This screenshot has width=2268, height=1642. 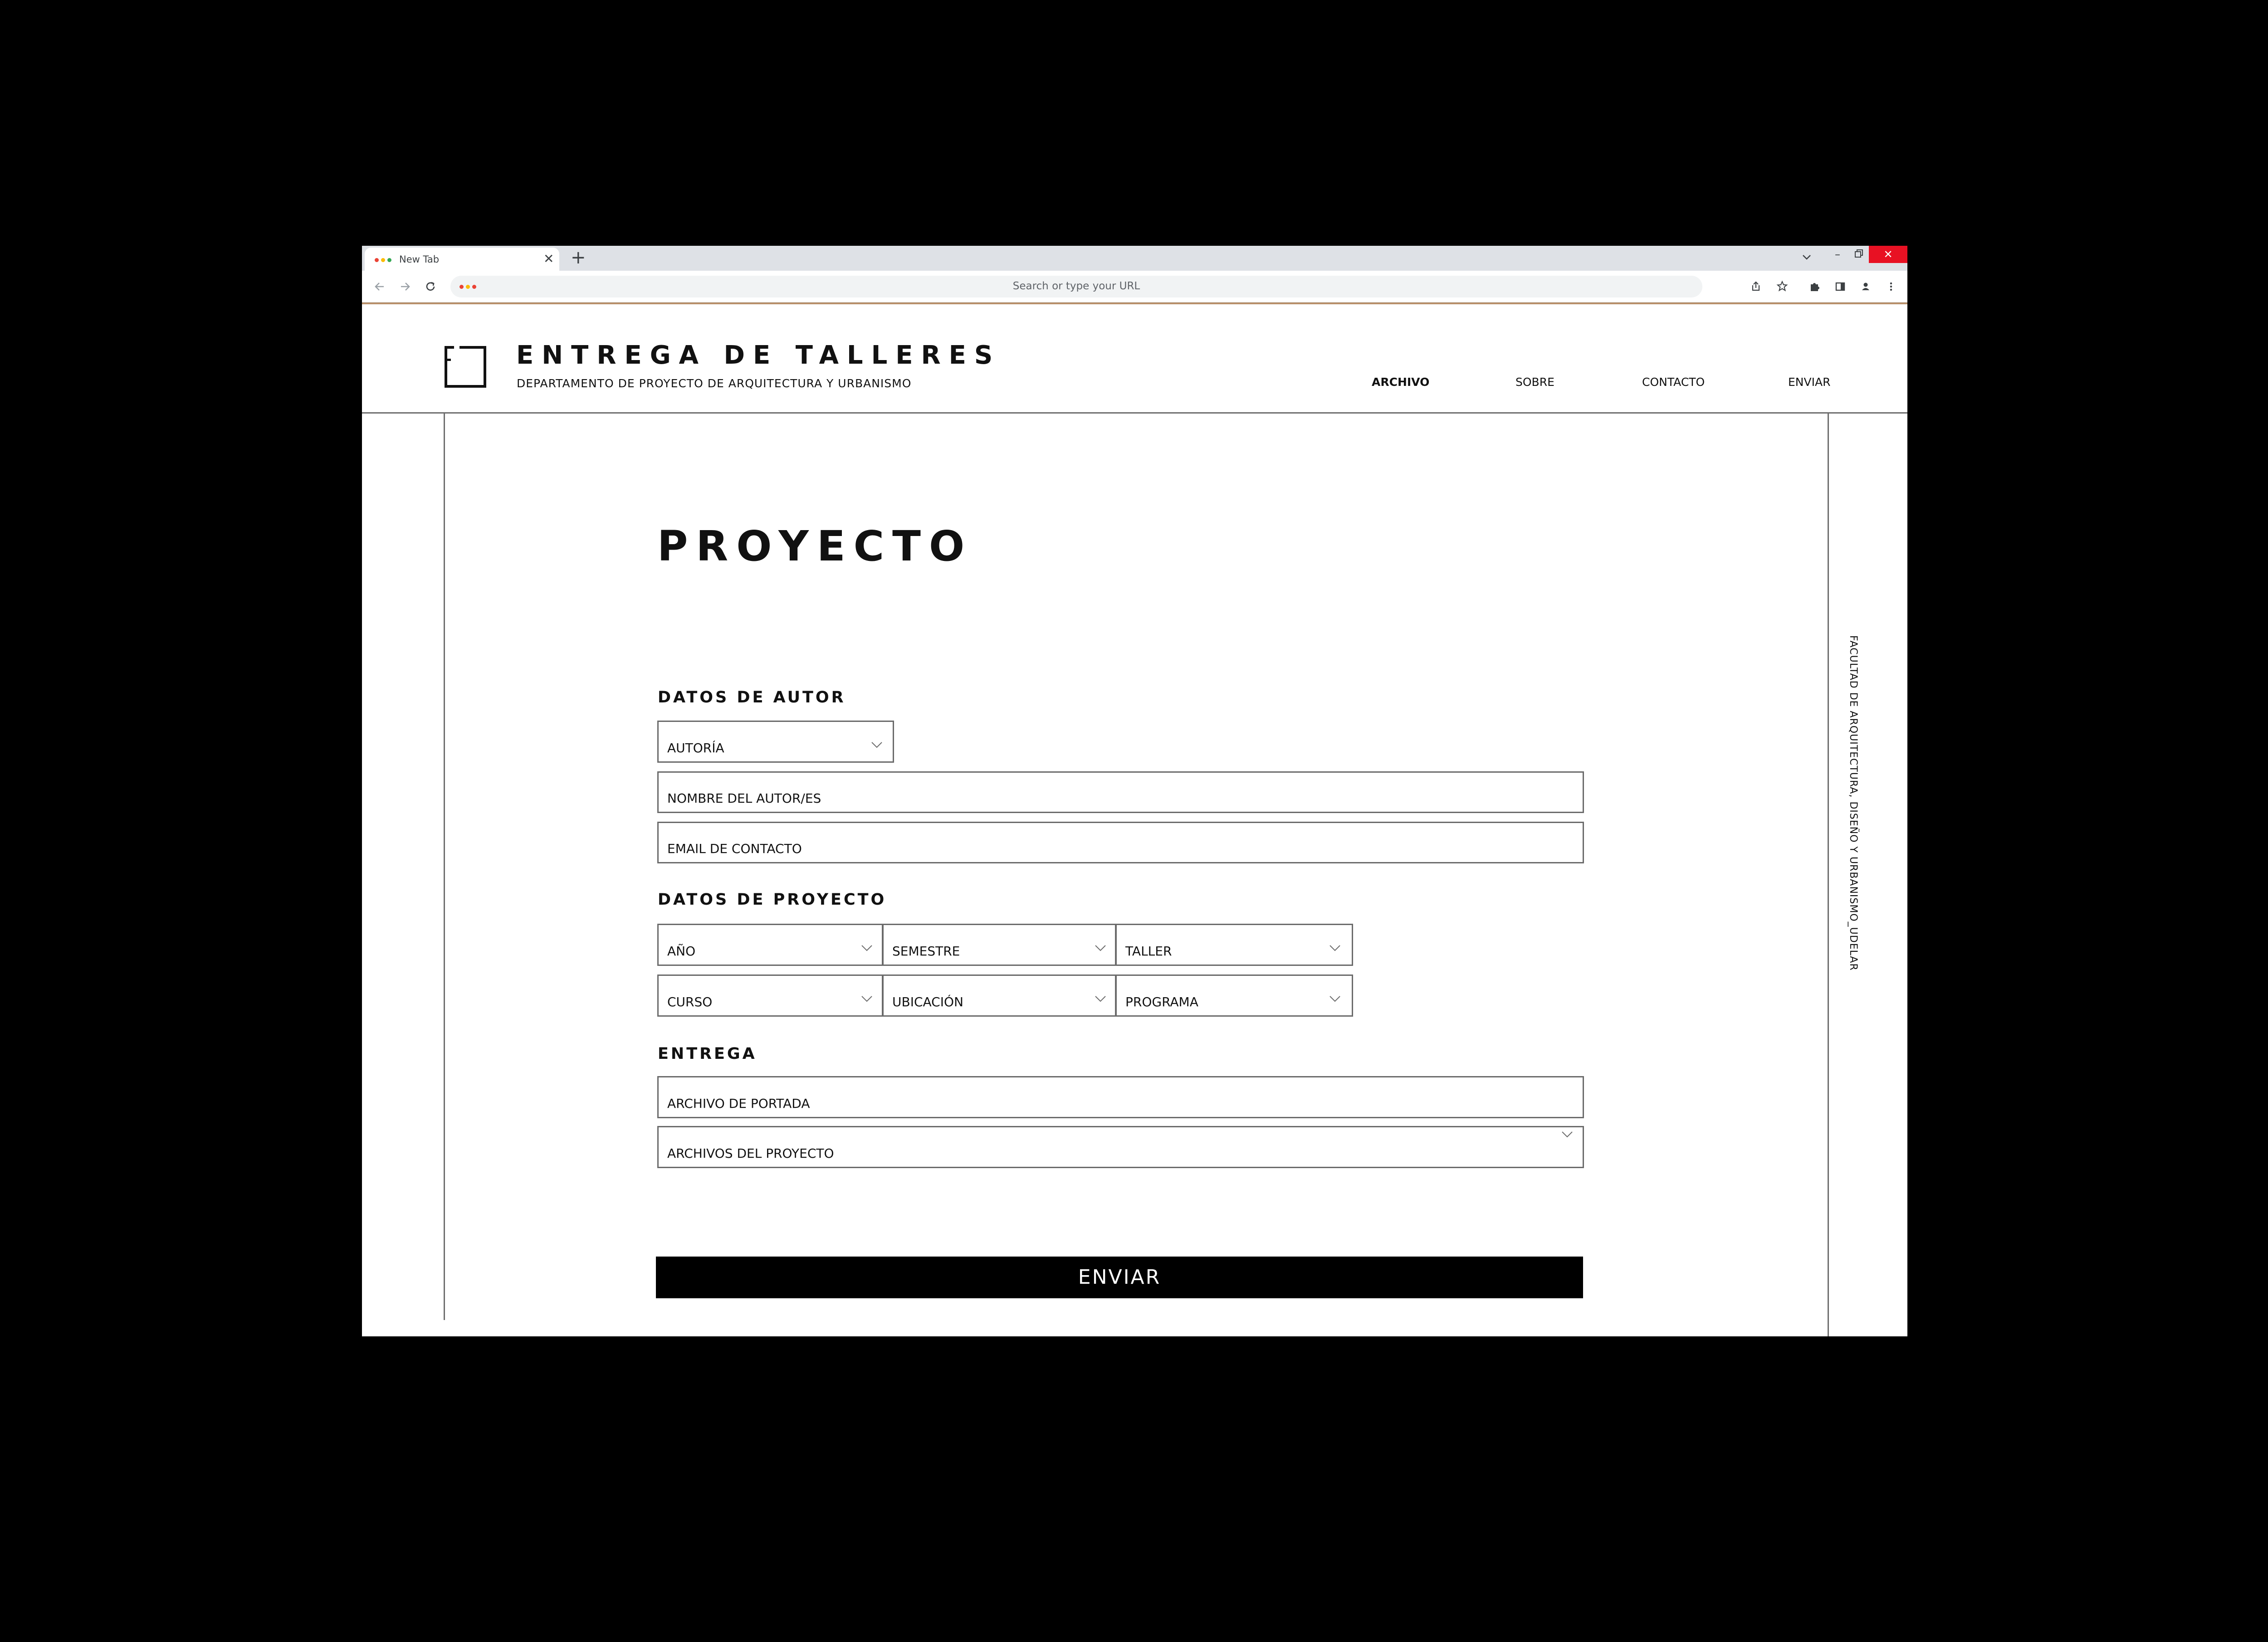 What do you see at coordinates (466, 367) in the screenshot?
I see `site-logo-icon` at bounding box center [466, 367].